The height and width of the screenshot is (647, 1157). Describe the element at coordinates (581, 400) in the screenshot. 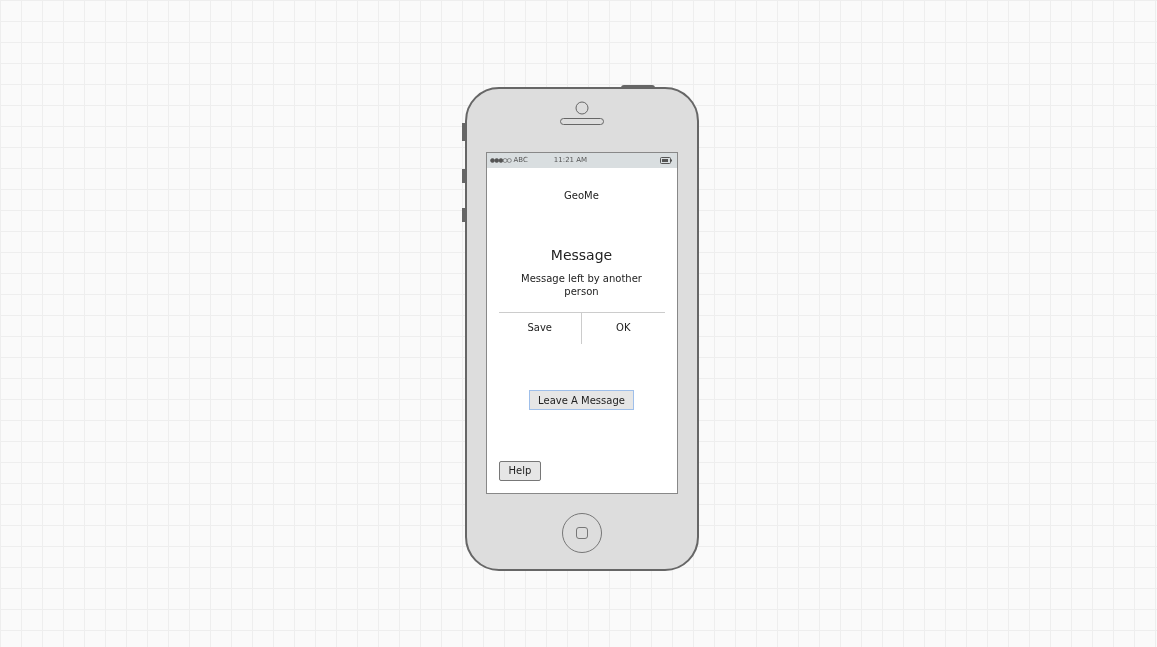

I see `leave-message-button: Leave A Message` at that location.